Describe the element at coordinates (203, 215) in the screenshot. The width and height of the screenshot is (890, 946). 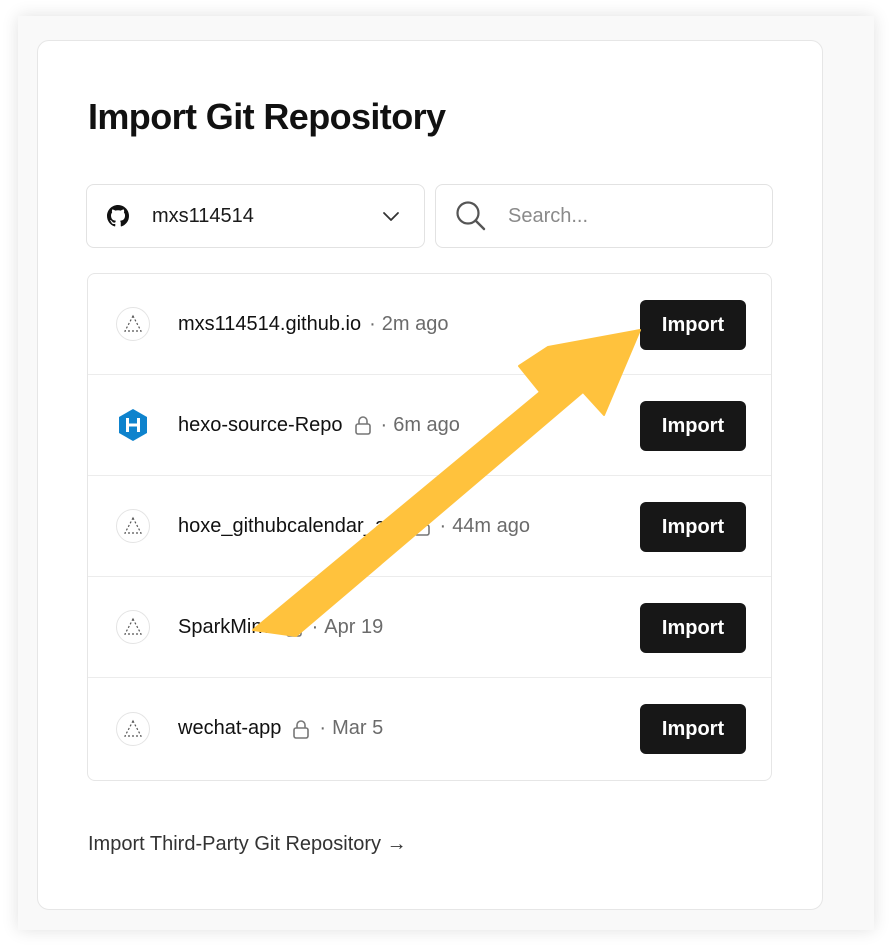
I see `account-name: mxs114514` at that location.